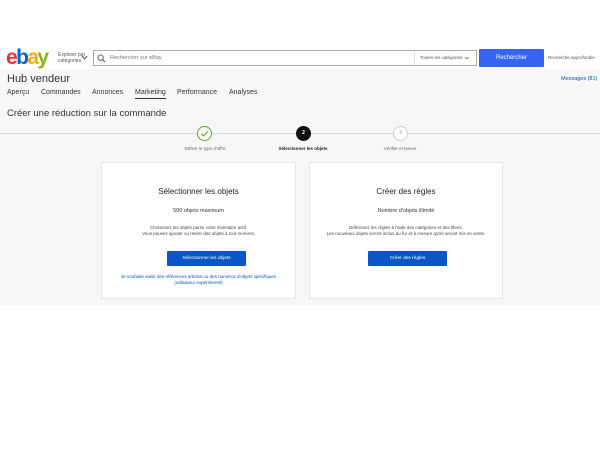  Describe the element at coordinates (406, 211) in the screenshot. I see `card-subtitle: Nombre d'objets illimité` at that location.